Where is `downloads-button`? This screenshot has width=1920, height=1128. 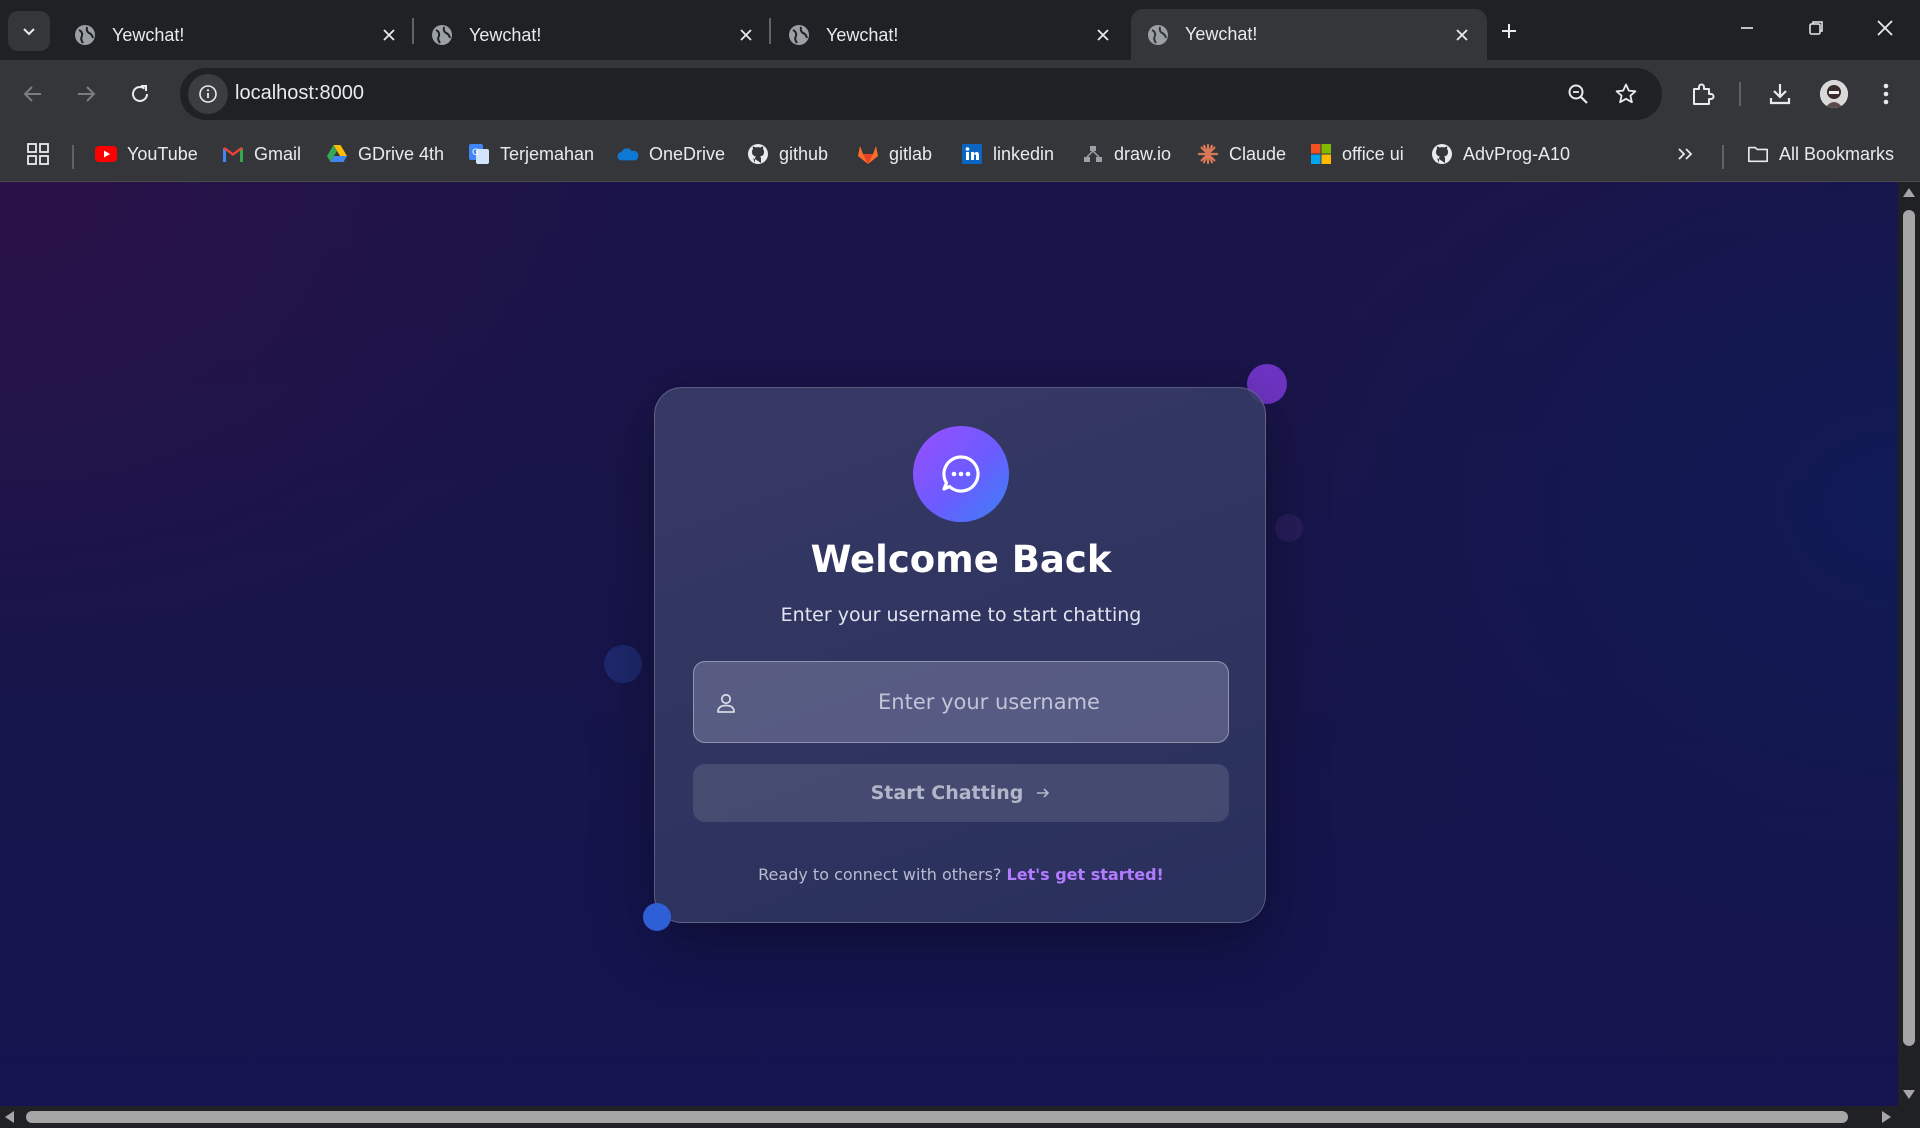
downloads-button is located at coordinates (1780, 94).